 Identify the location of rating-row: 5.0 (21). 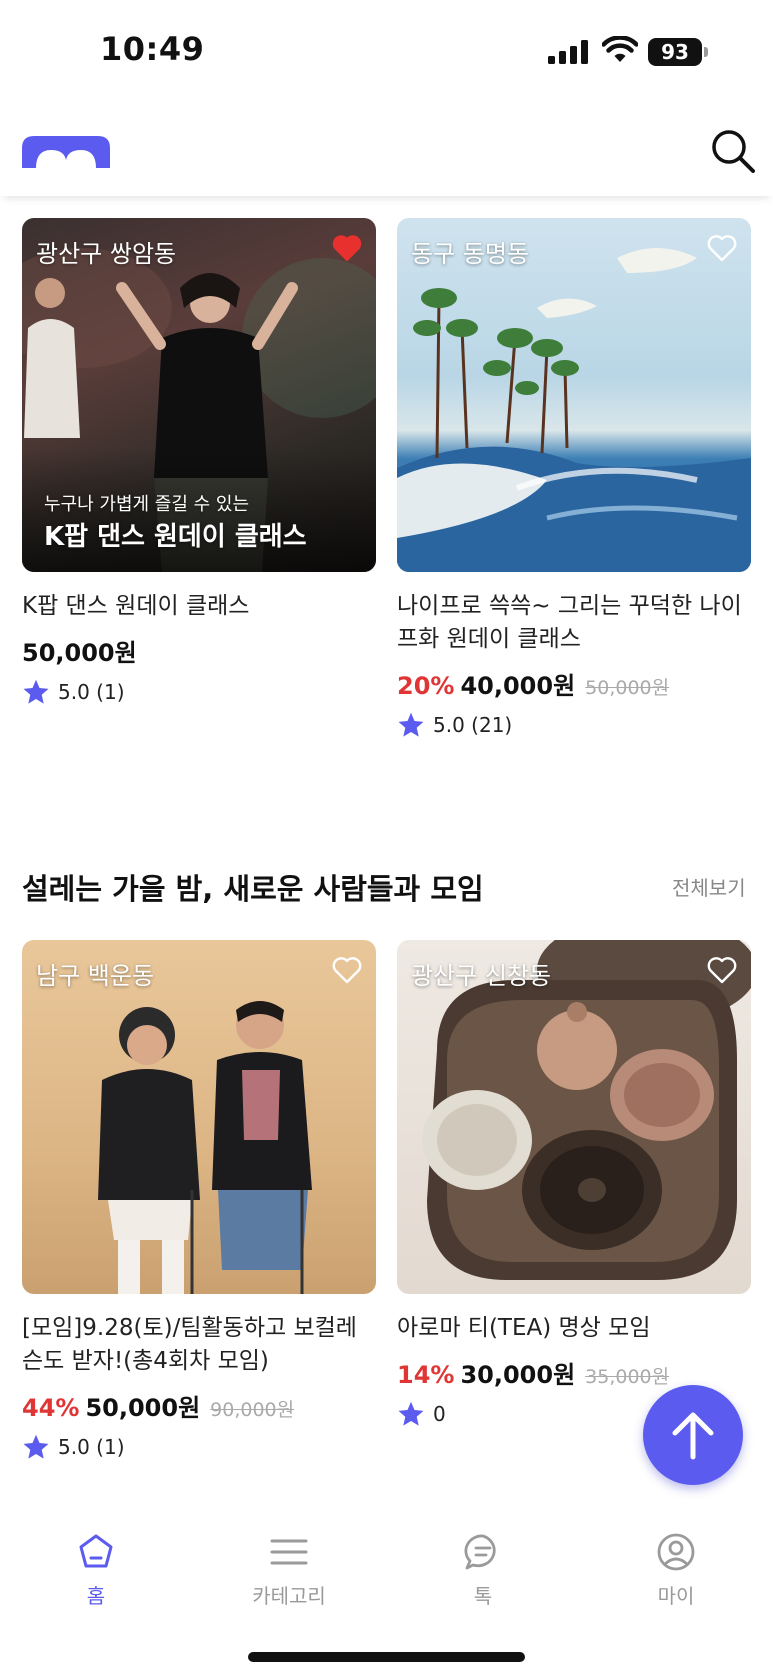
(574, 725).